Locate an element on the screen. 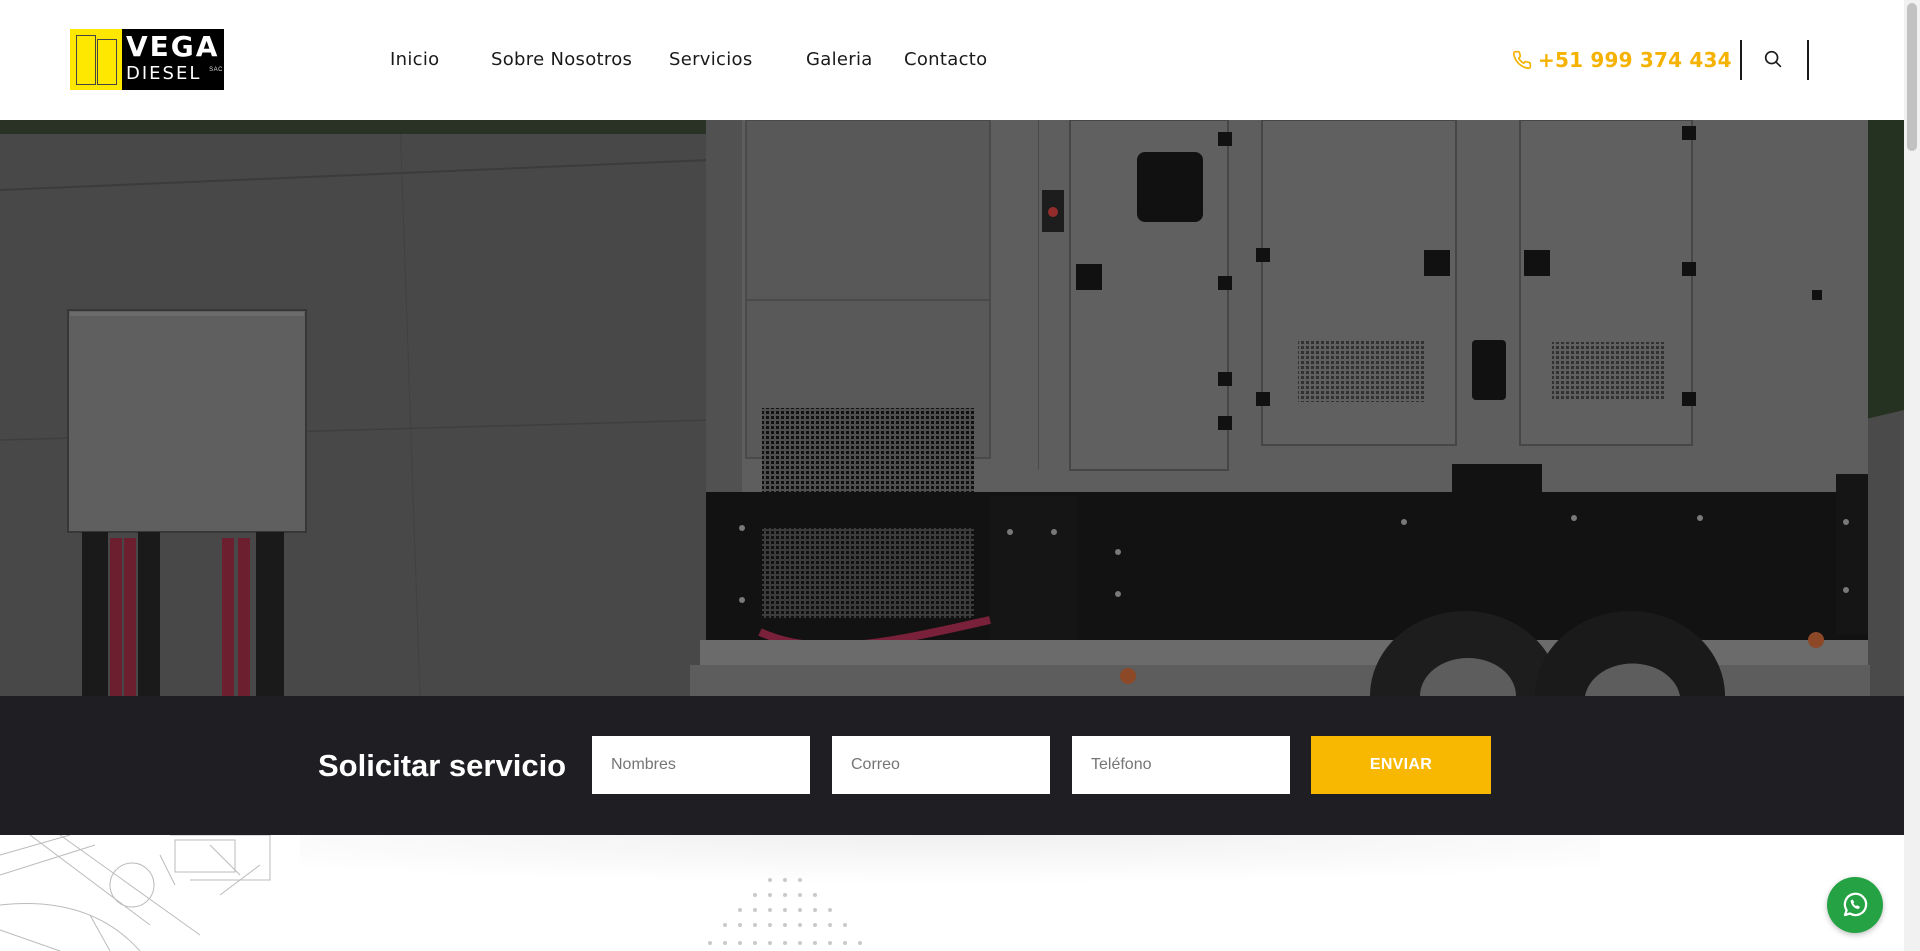 This screenshot has height=951, width=1920. page-scrollbar is located at coordinates (1912, 475).